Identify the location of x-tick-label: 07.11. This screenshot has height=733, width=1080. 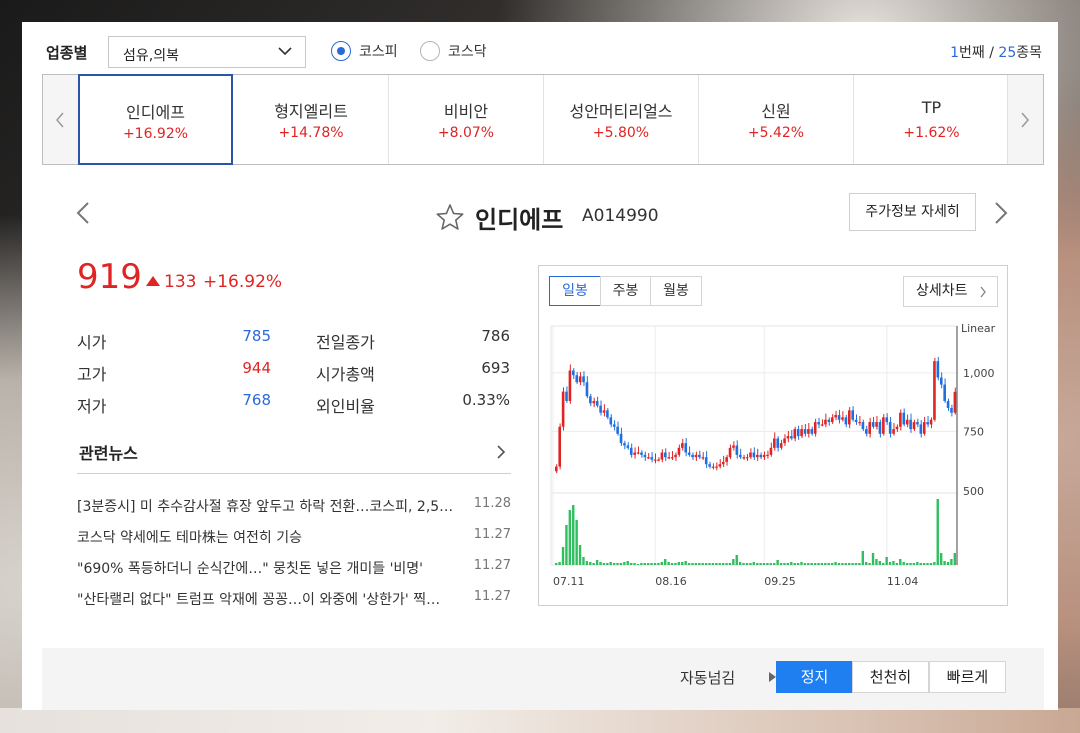
(569, 581).